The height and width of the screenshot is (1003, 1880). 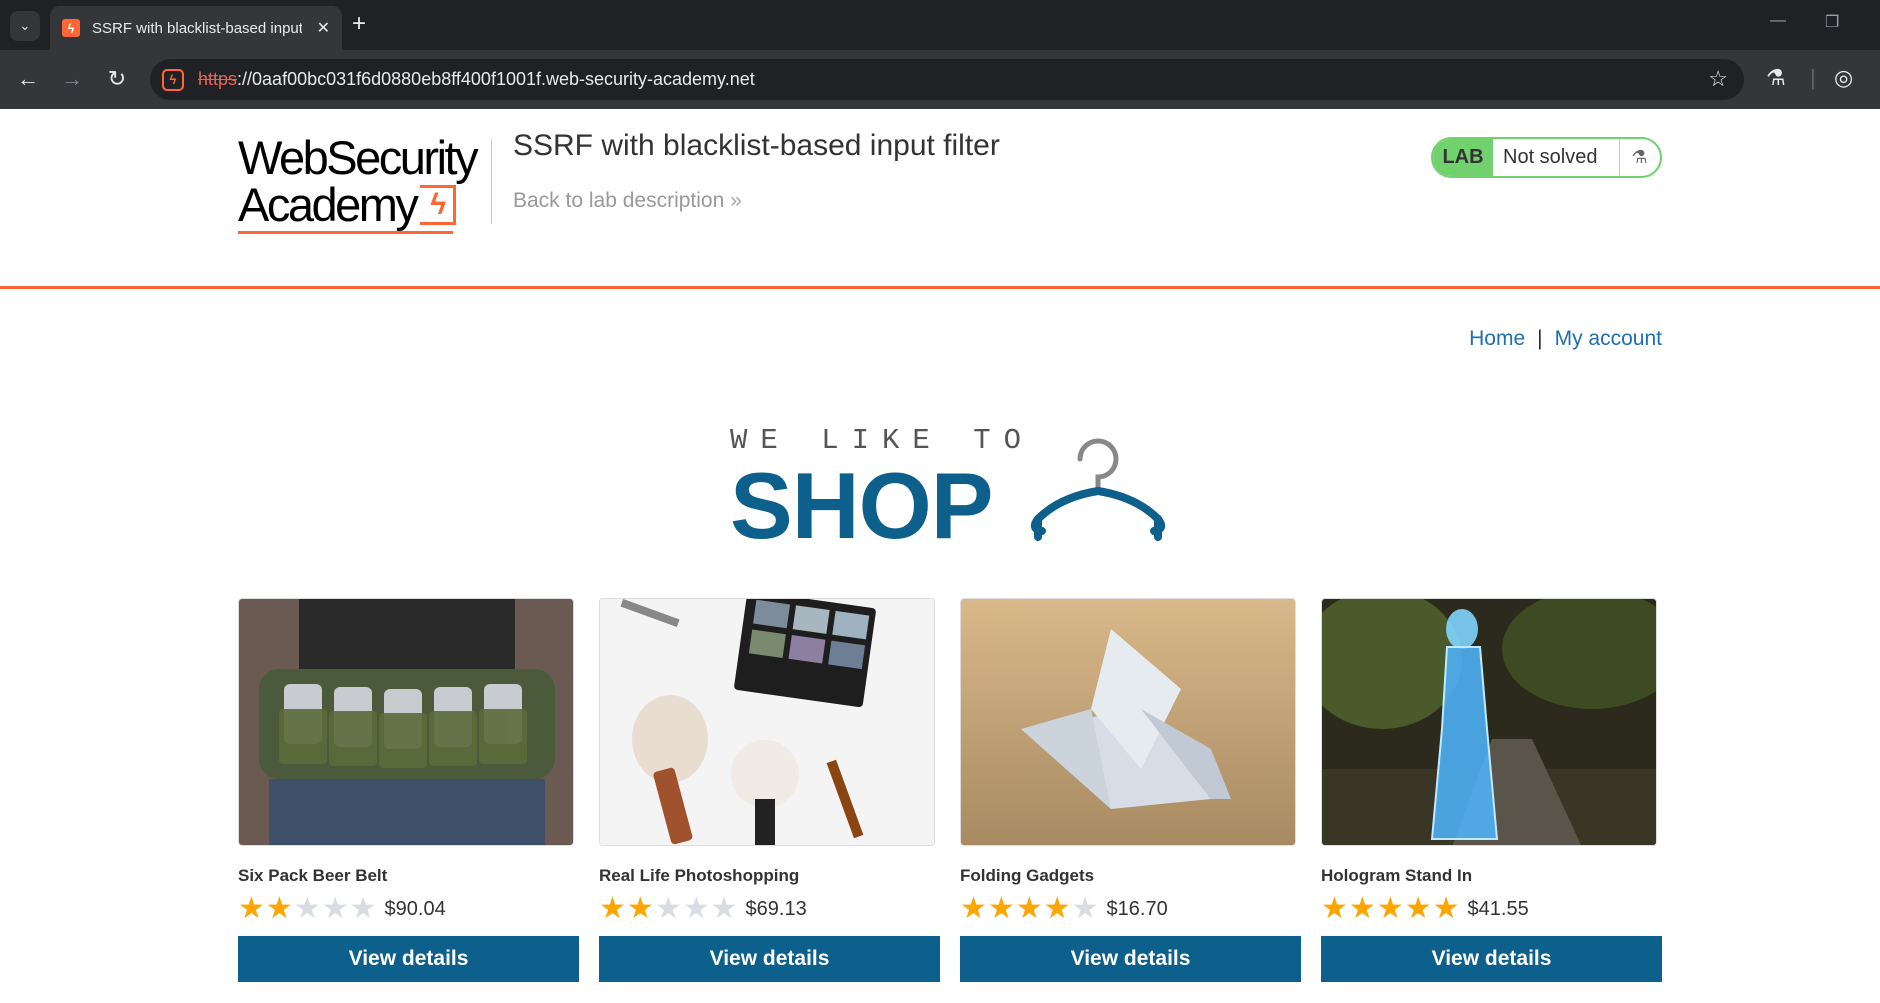 I want to click on product-image-hologram, so click(x=1489, y=722).